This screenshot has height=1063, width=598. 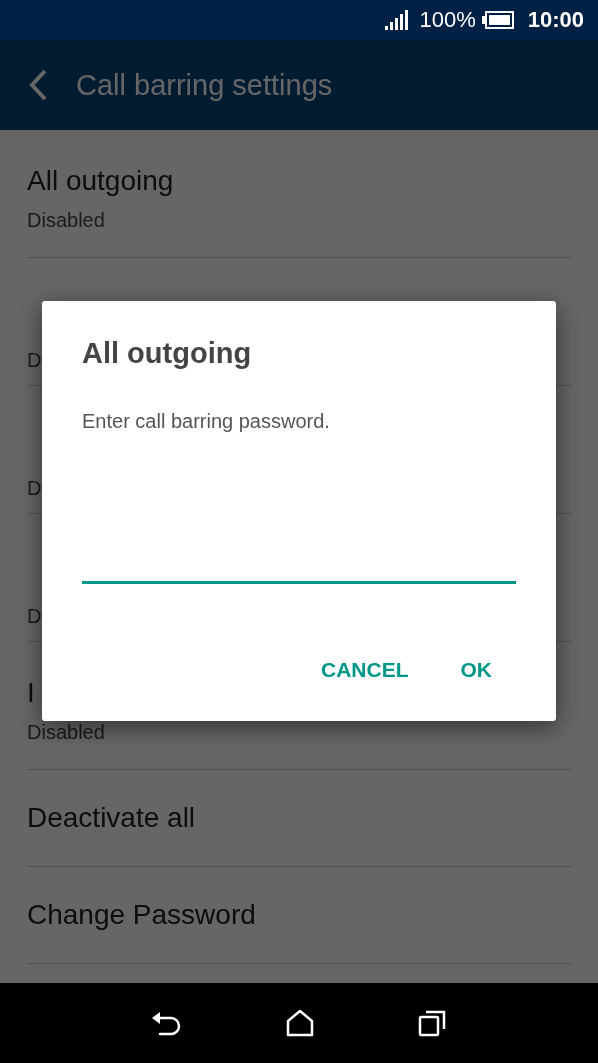 I want to click on battery-percentage: 100%, so click(x=447, y=20).